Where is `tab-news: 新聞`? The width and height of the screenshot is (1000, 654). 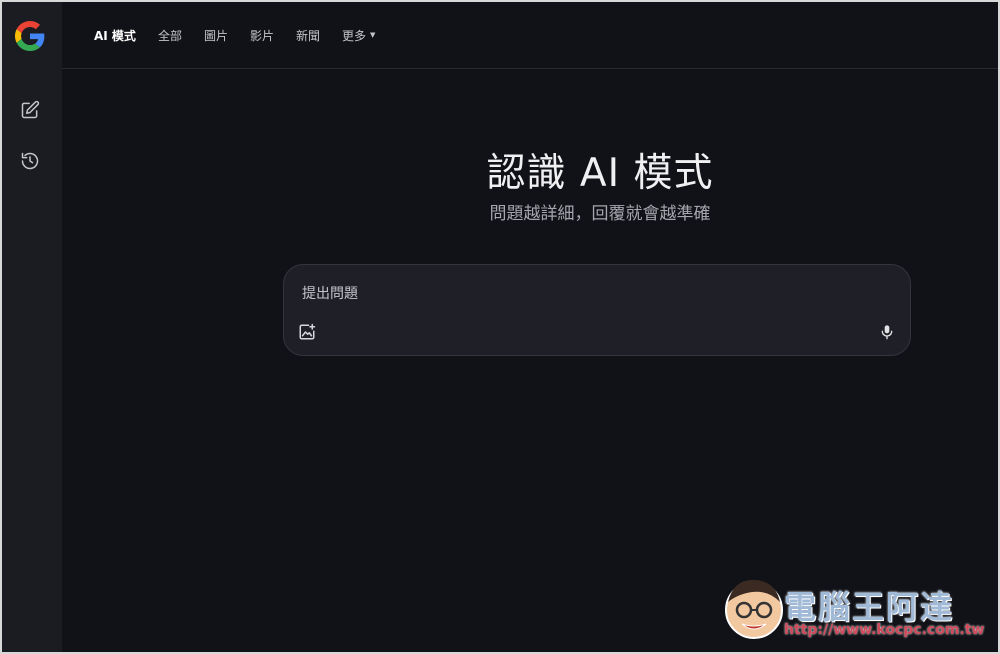
tab-news: 新聞 is located at coordinates (308, 35).